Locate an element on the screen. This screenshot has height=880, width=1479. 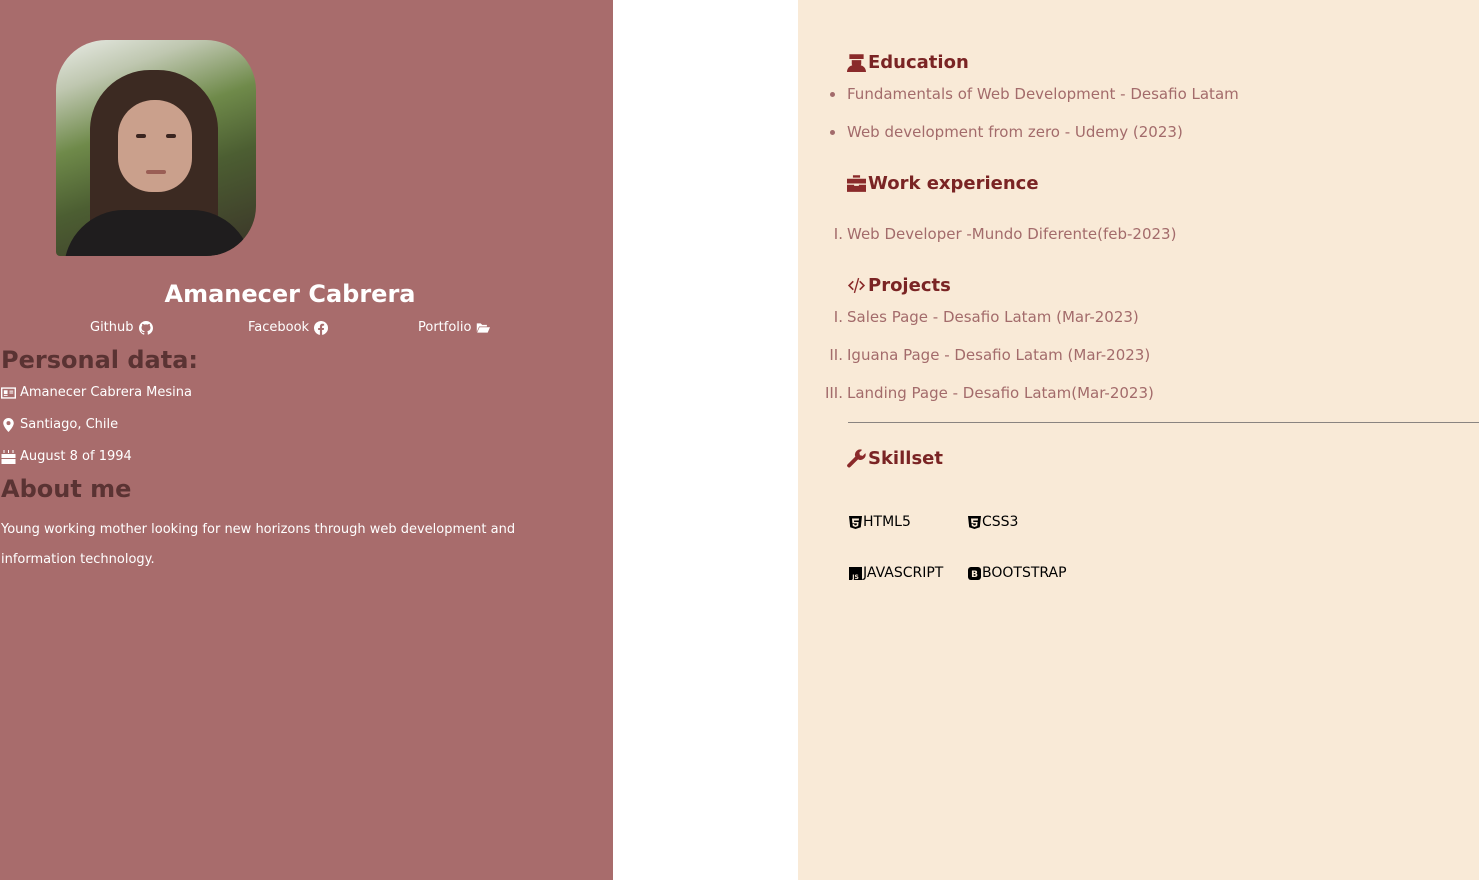
github-link: Github is located at coordinates (121, 327).